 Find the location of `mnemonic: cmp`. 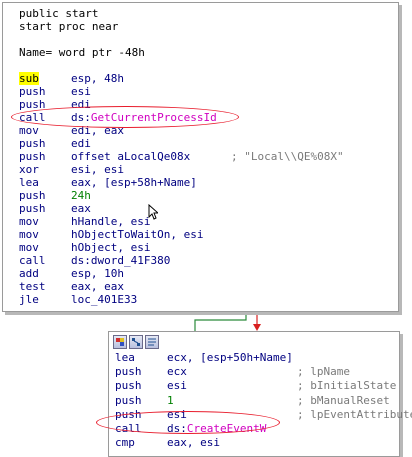

mnemonic: cmp is located at coordinates (125, 443).